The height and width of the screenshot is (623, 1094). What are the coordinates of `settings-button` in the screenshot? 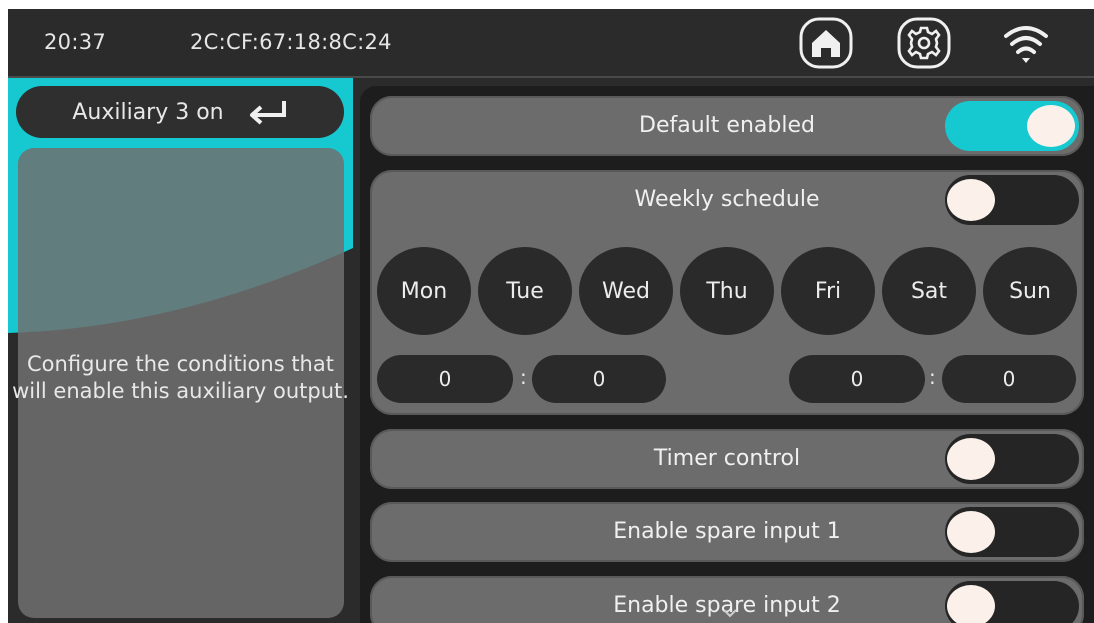 It's located at (924, 43).